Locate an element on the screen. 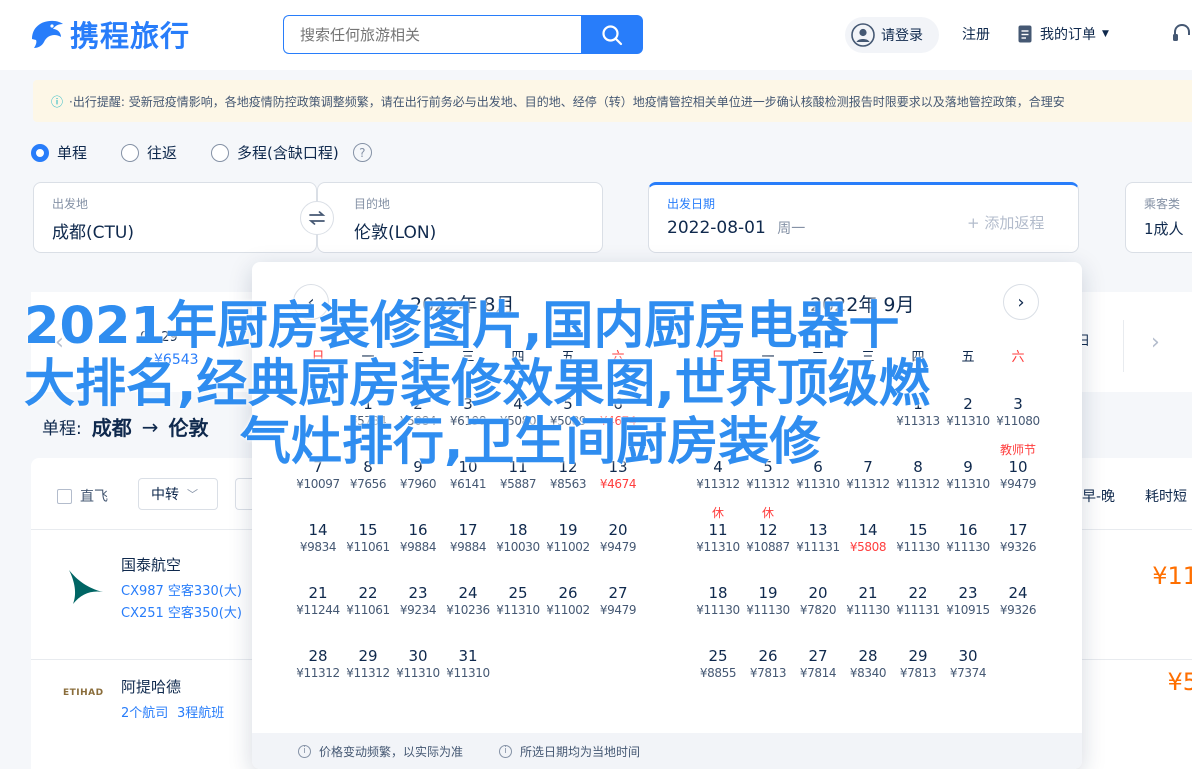 The height and width of the screenshot is (769, 1192). passenger-field: 乘客类 1成人 is located at coordinates (1158, 217).